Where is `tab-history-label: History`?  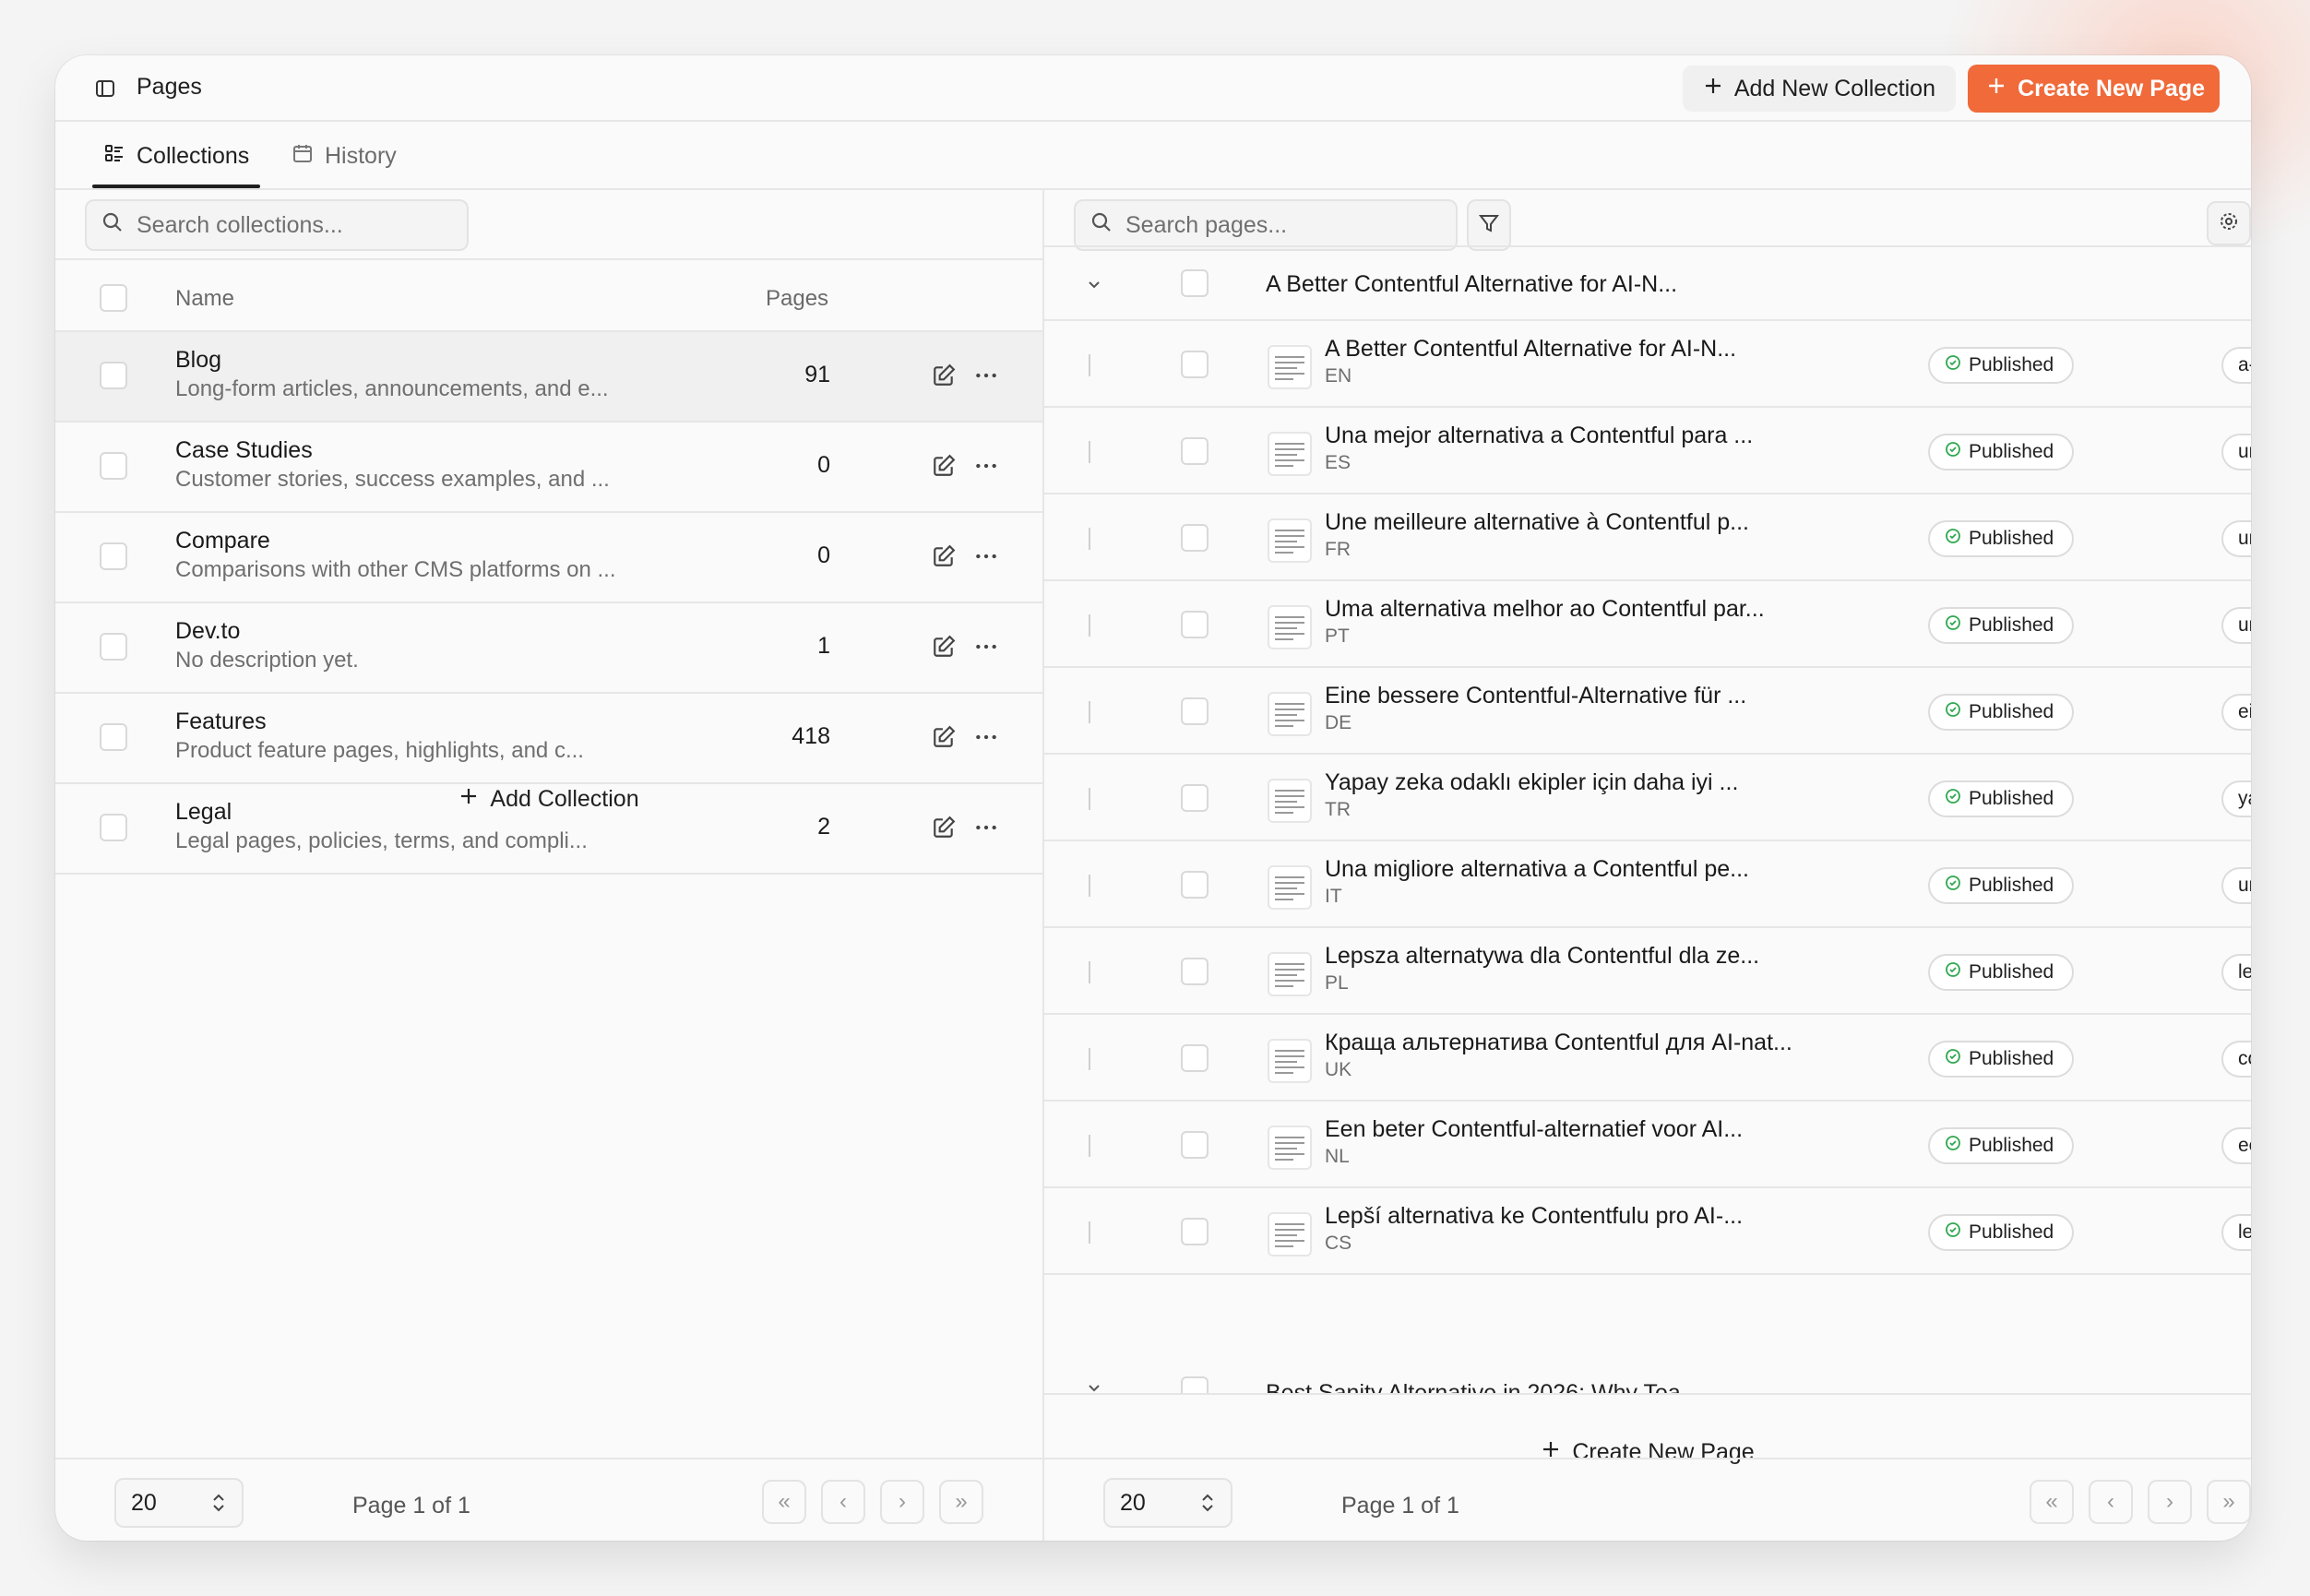 tab-history-label: History is located at coordinates (361, 155).